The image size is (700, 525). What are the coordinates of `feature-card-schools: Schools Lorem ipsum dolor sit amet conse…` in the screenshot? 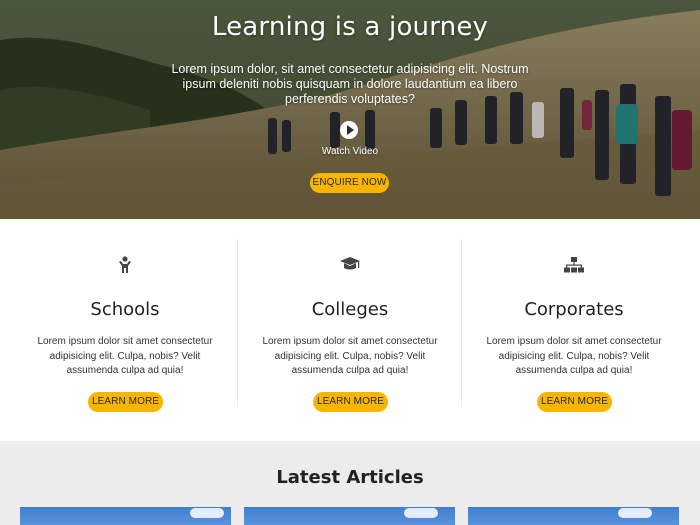 It's located at (125, 325).